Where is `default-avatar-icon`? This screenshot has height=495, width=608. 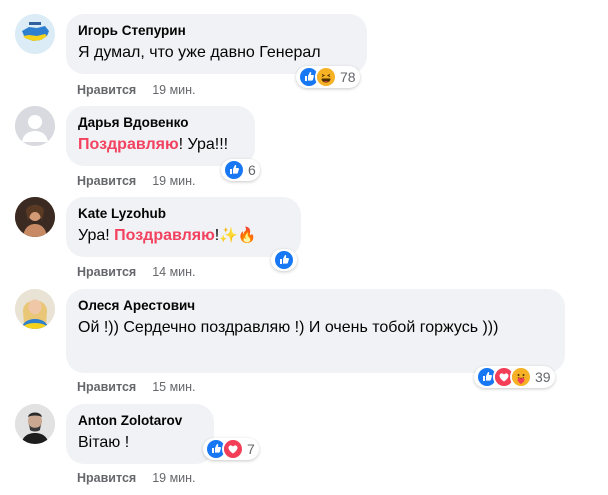
default-avatar-icon is located at coordinates (35, 126).